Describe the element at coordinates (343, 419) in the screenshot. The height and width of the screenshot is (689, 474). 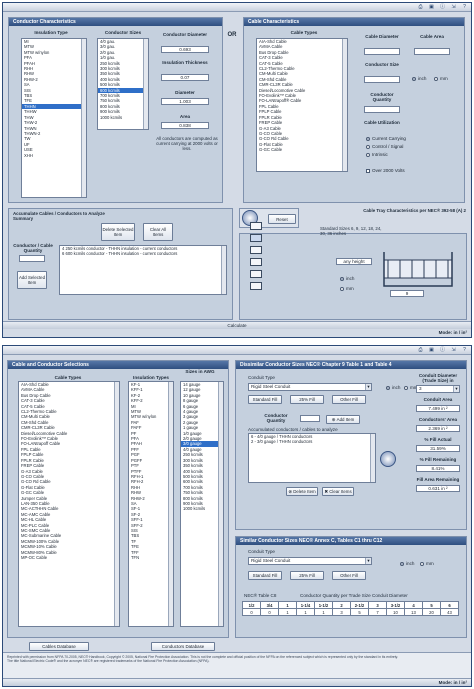
I see `add-item-button: ⊕ Add Item` at that location.